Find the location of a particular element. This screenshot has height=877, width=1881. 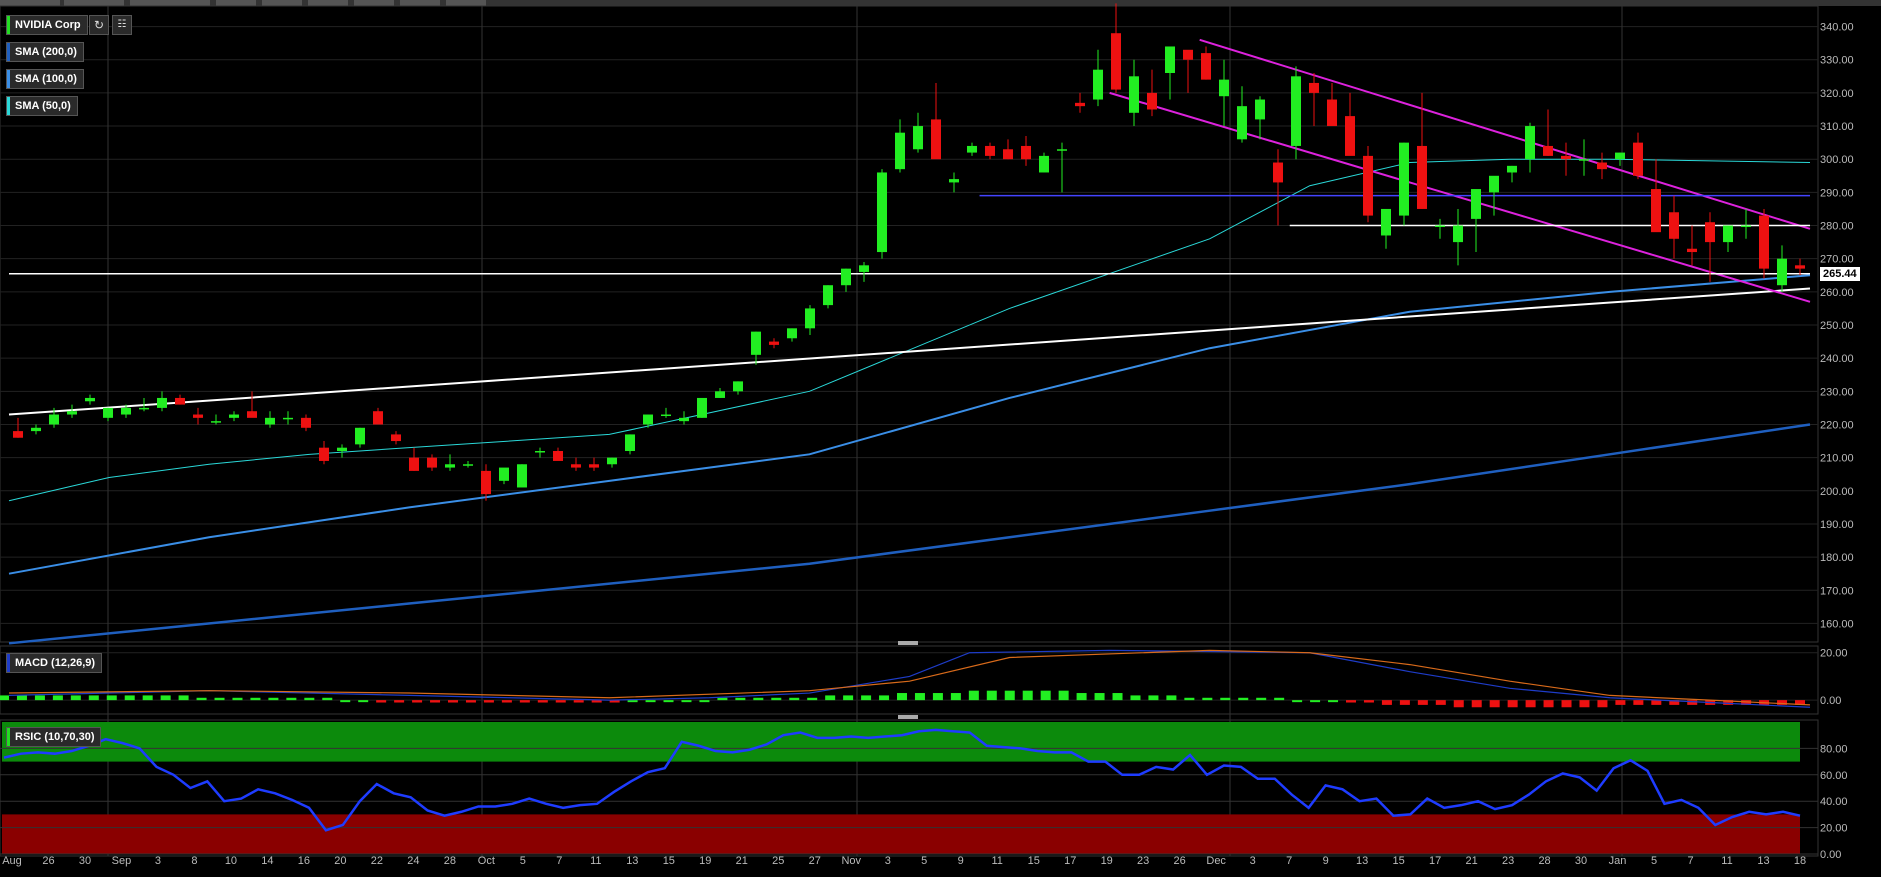

price-tick-label: 290.00 is located at coordinates (1837, 193).